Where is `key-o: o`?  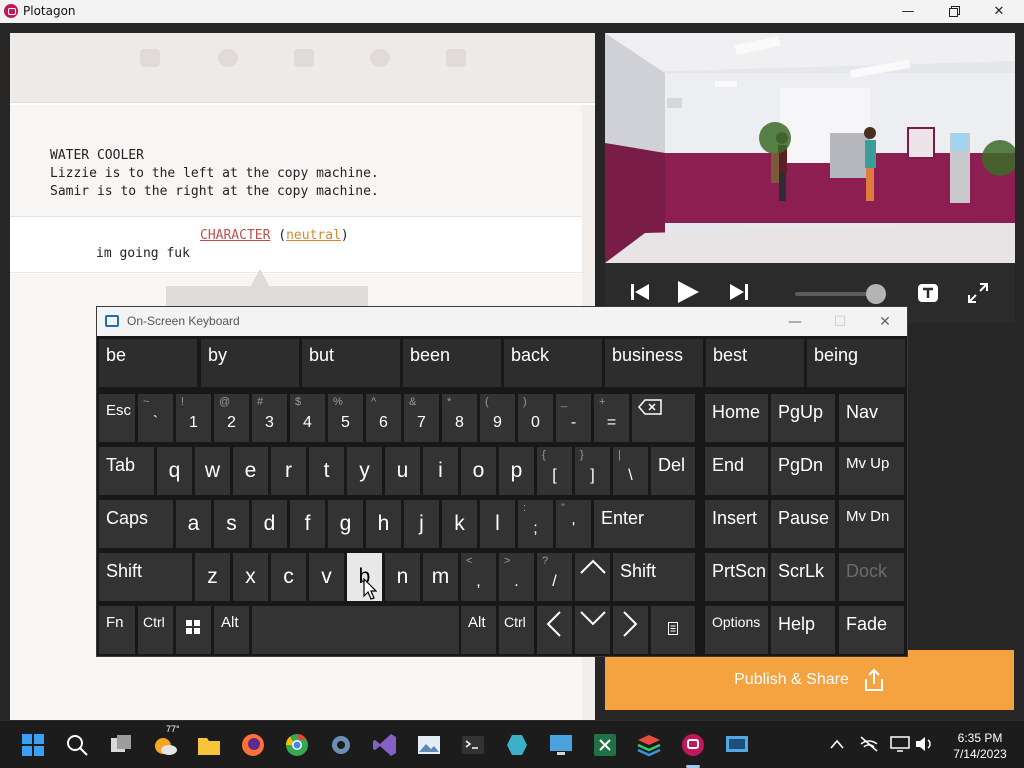 key-o: o is located at coordinates (478, 471).